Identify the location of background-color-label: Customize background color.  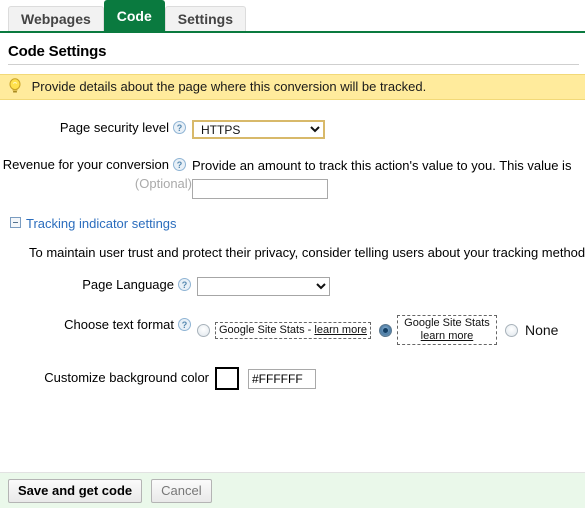
(126, 377).